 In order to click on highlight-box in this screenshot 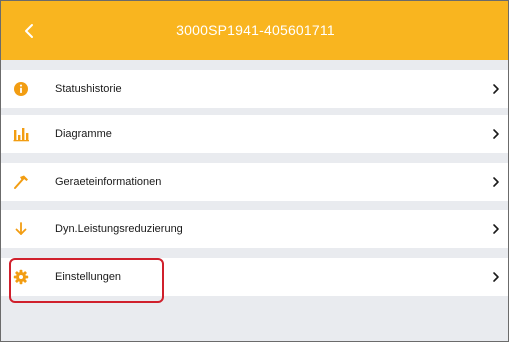, I will do `click(86, 280)`.